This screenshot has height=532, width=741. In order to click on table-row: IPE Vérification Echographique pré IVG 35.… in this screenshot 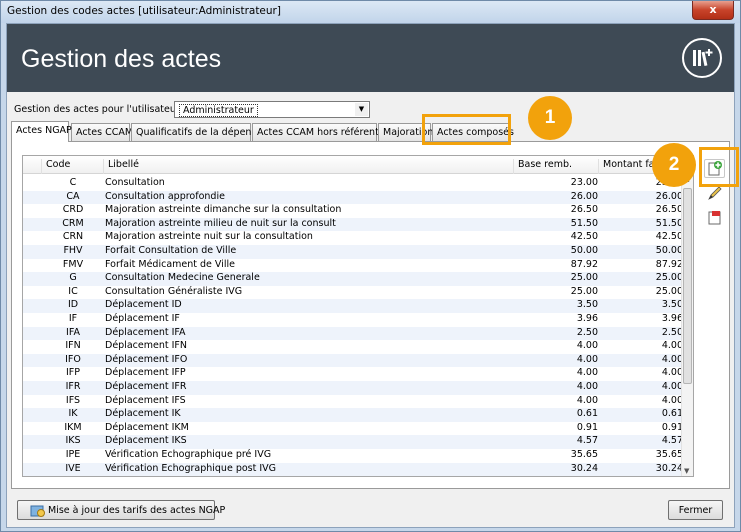, I will do `click(353, 456)`.